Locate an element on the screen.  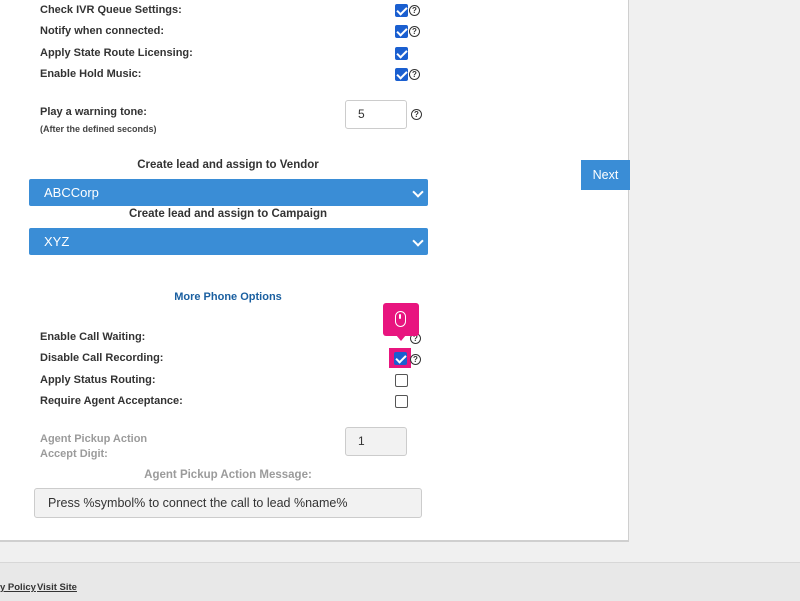
check-ivr-checkbox is located at coordinates (401, 10).